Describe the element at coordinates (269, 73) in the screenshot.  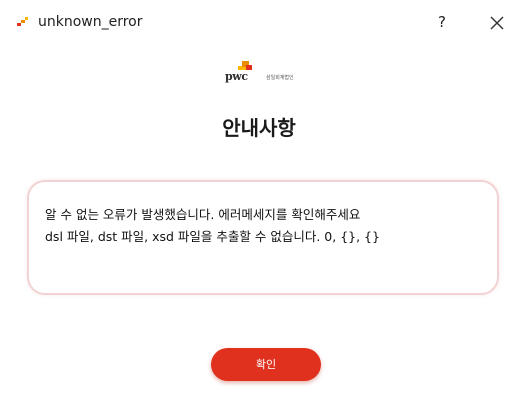
I see `pwc-logo: pwc 삼일회계법인` at that location.